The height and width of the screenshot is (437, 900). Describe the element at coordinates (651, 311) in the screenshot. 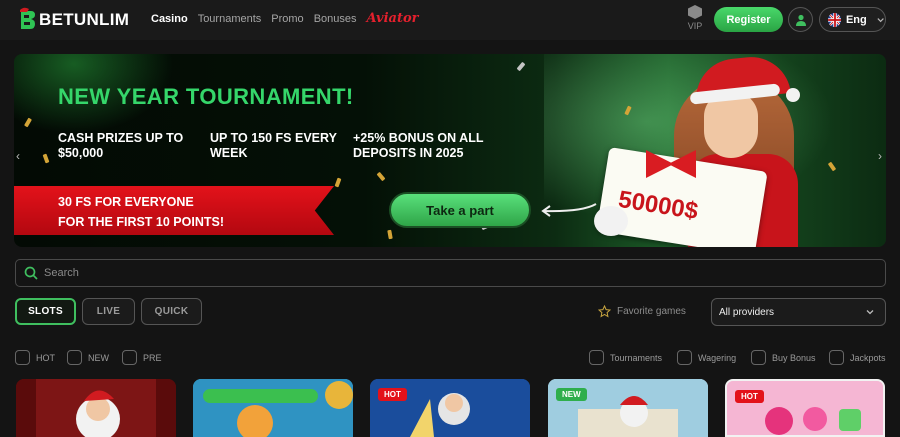

I see `favorite-games-label: Favorite games` at that location.